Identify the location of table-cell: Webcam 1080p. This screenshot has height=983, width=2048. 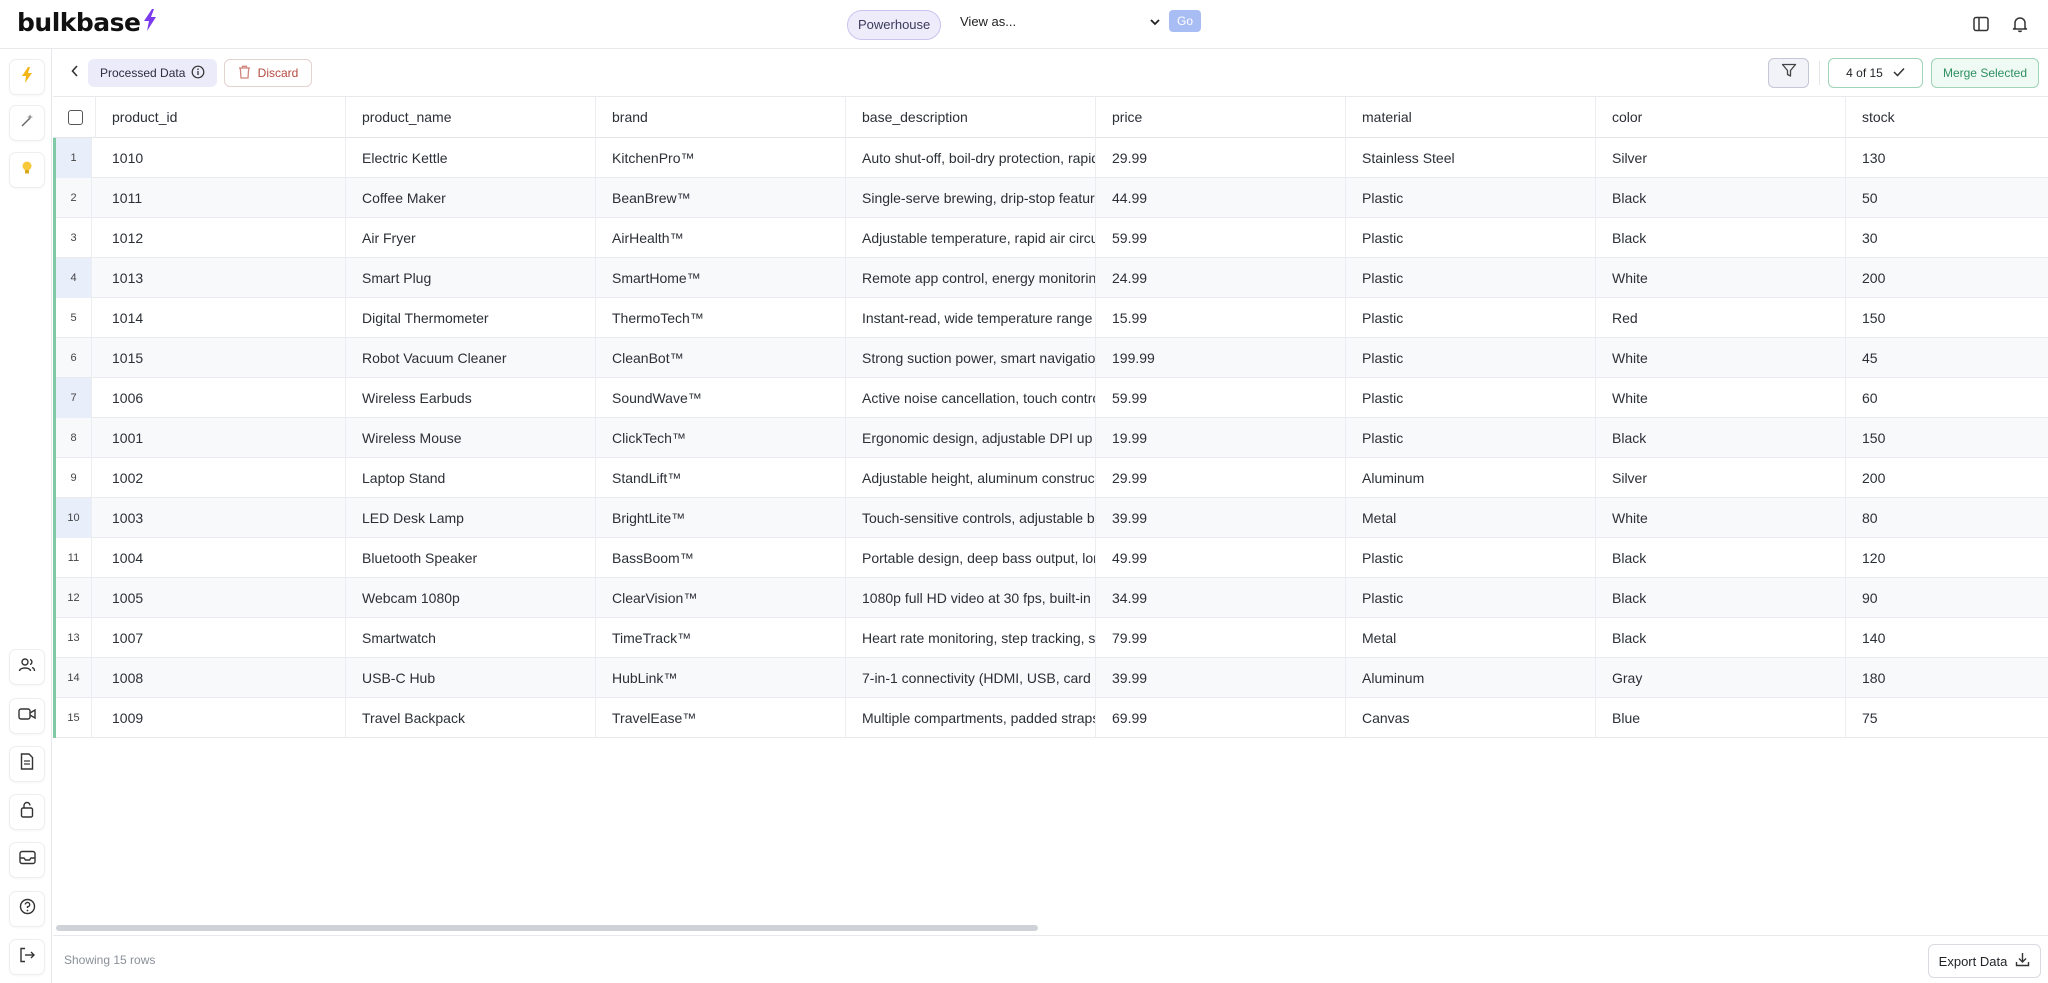
(471, 598).